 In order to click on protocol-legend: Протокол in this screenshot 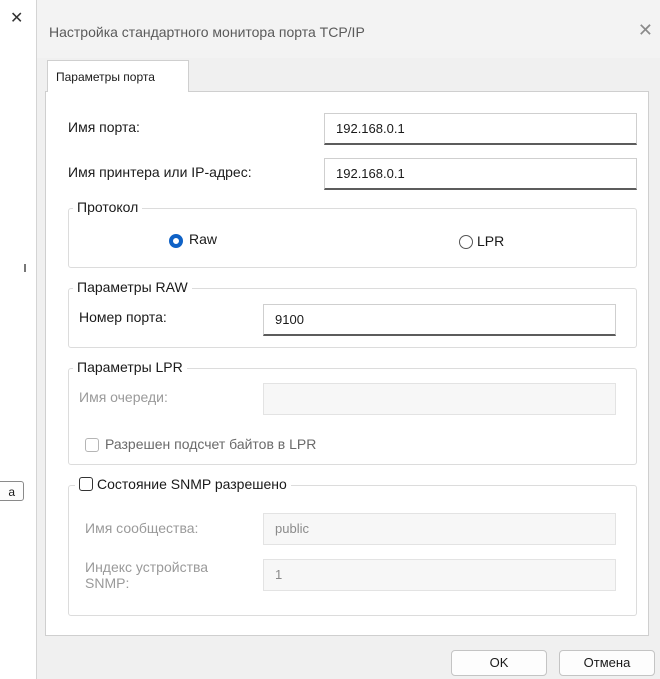, I will do `click(108, 207)`.